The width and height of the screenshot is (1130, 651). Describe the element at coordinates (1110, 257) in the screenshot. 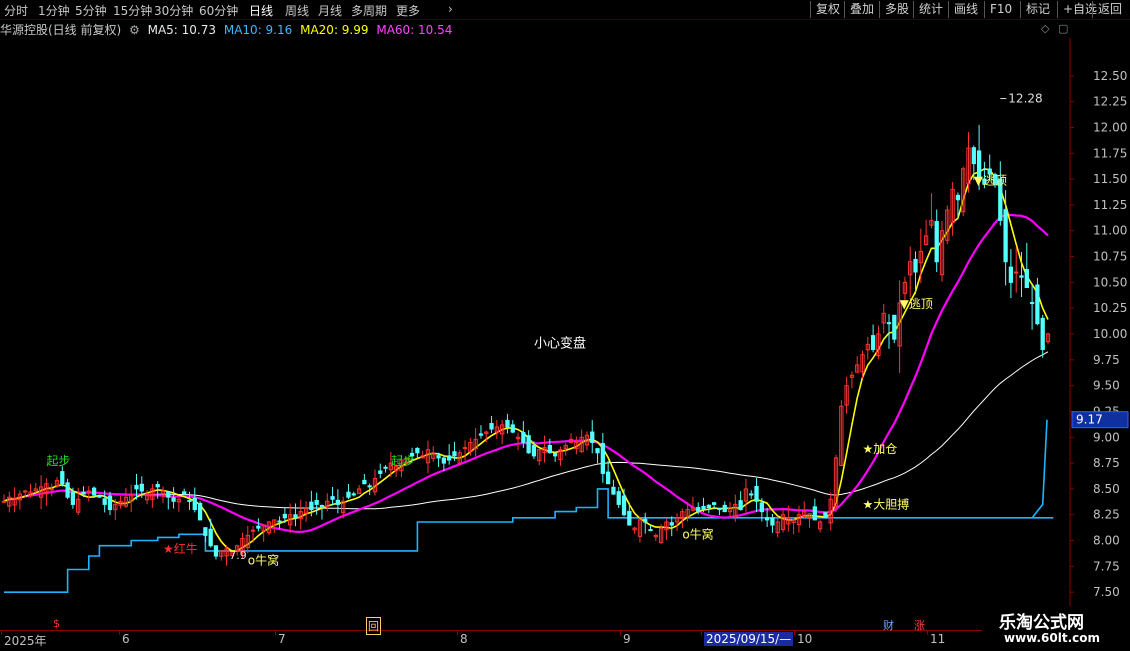

I see `y-tick-label: 10.75` at that location.